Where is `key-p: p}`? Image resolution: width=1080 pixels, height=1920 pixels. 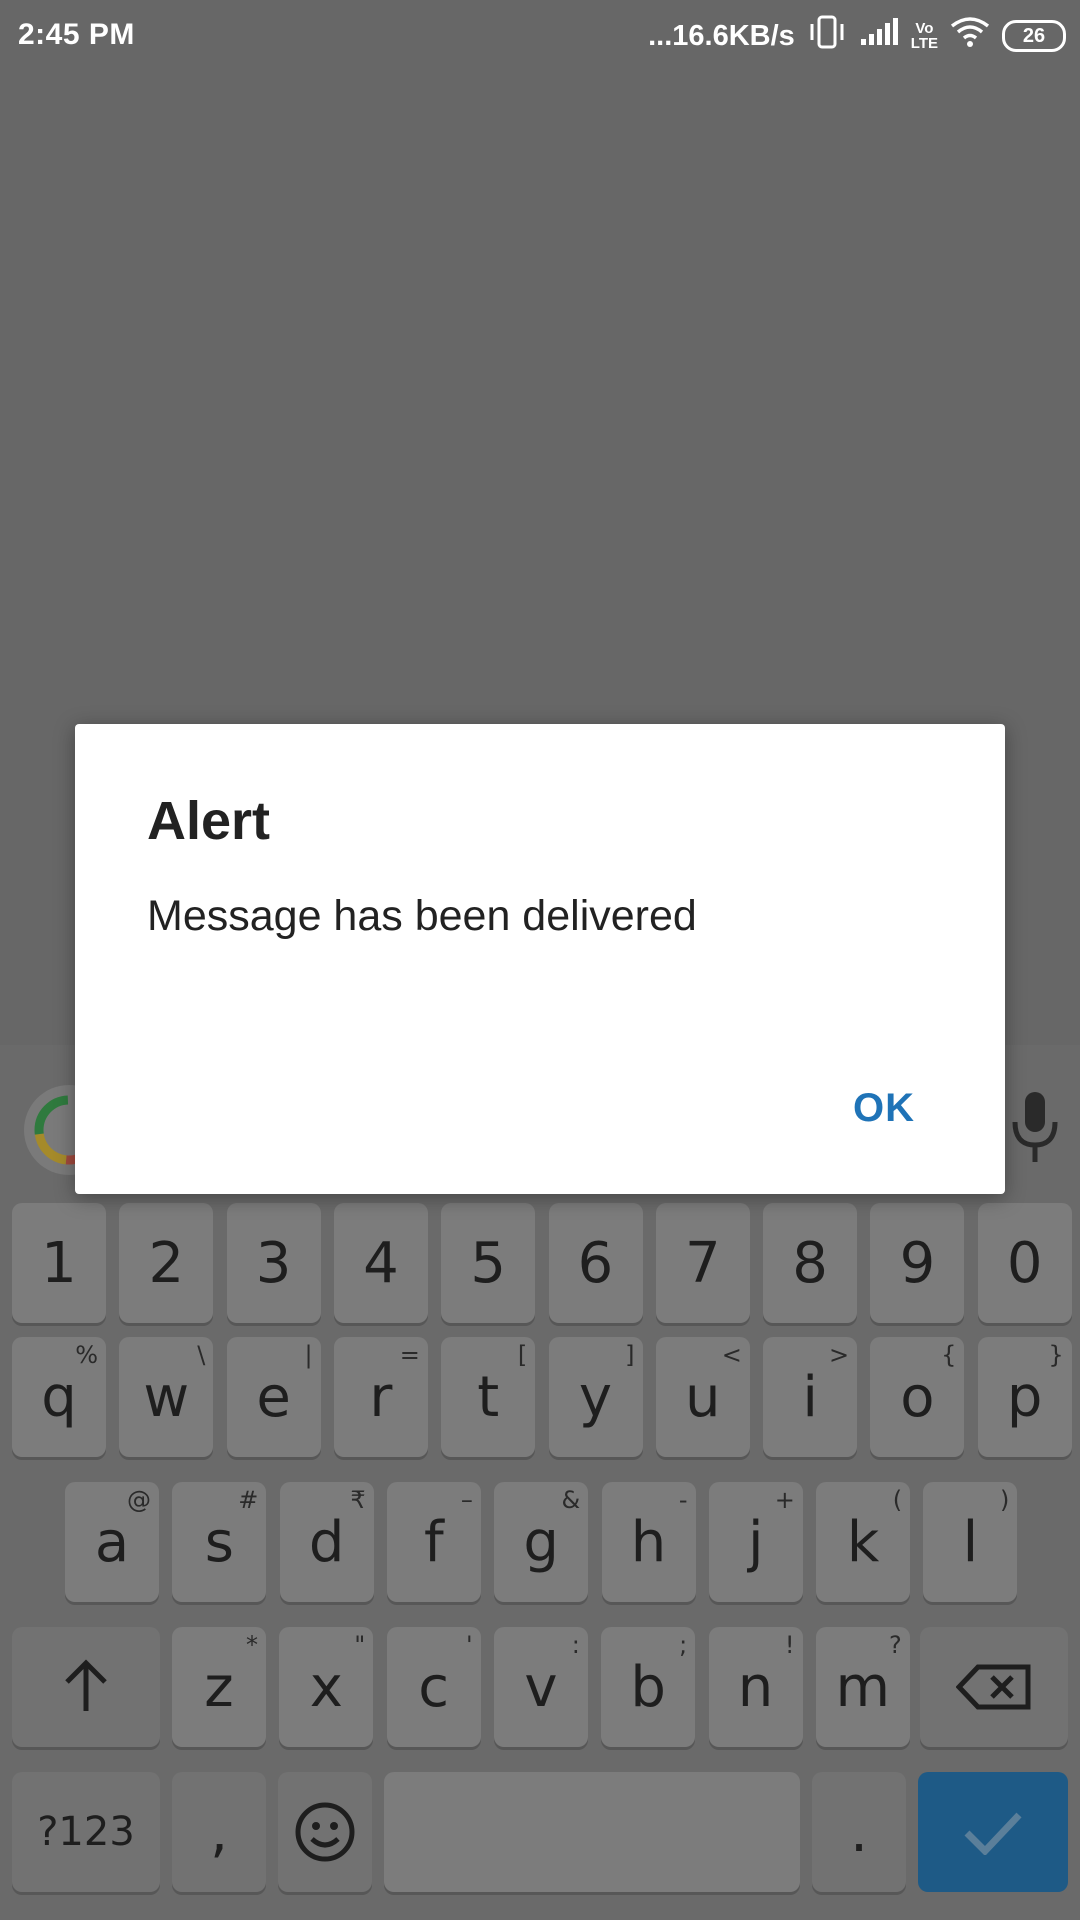
key-p: p} is located at coordinates (1024, 1397).